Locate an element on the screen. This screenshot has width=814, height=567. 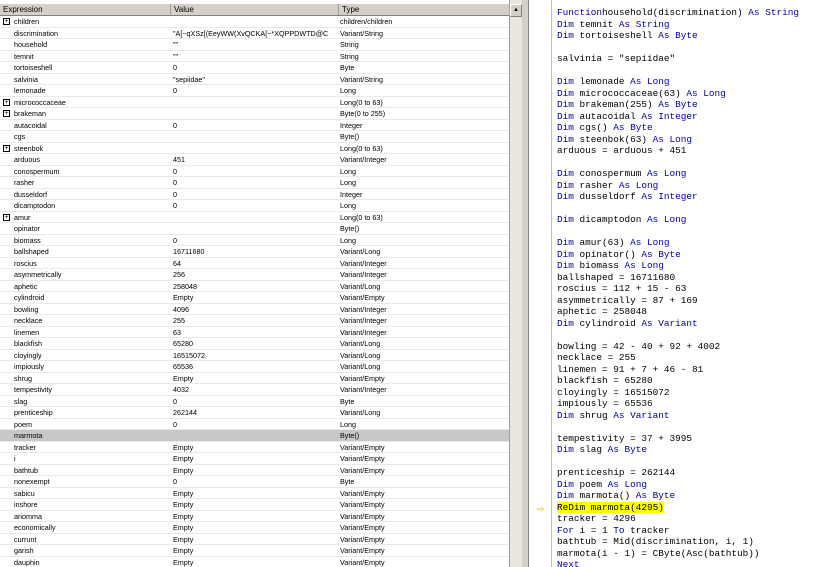
code-line: Next is located at coordinates (685, 563).